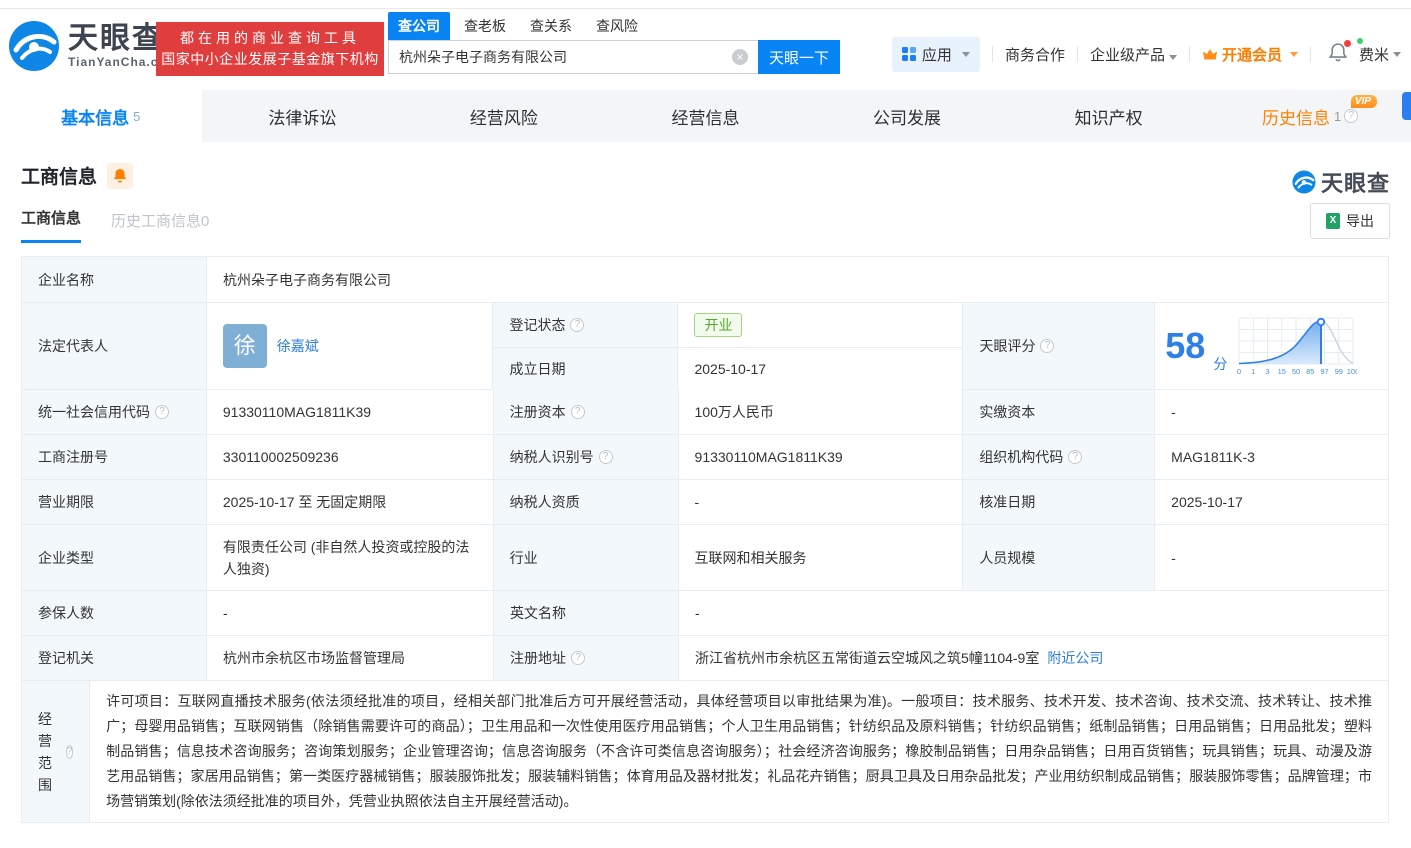 This screenshot has width=1411, height=848. Describe the element at coordinates (617, 26) in the screenshot. I see `search-tab-risk: 查风险` at that location.